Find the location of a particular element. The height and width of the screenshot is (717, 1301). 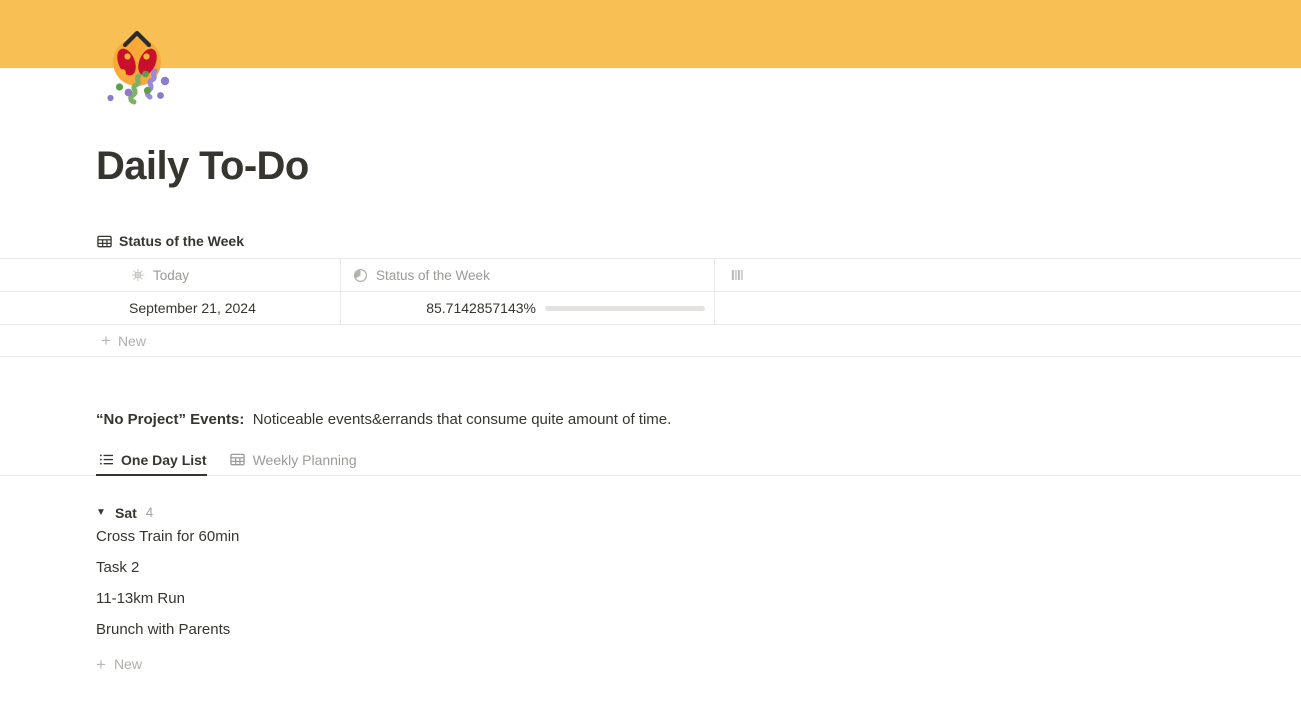

tab-one-day-list: One Day List is located at coordinates (156, 460).